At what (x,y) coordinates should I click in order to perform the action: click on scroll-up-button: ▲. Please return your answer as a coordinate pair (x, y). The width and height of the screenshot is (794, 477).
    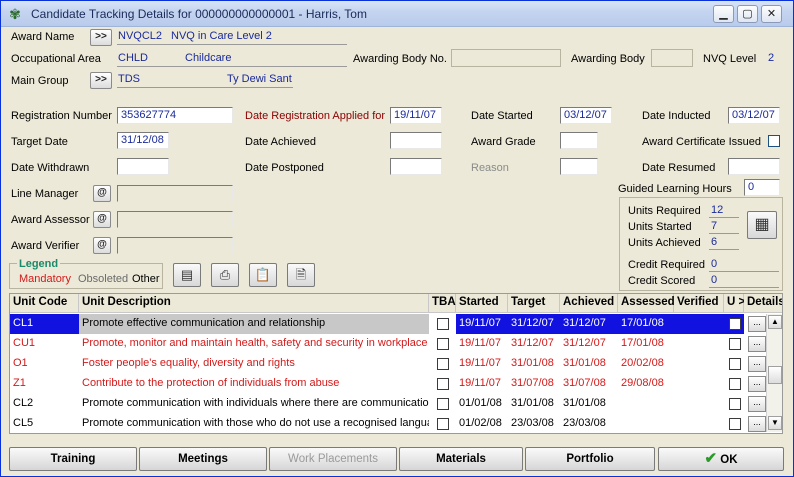
    Looking at the image, I should click on (775, 322).